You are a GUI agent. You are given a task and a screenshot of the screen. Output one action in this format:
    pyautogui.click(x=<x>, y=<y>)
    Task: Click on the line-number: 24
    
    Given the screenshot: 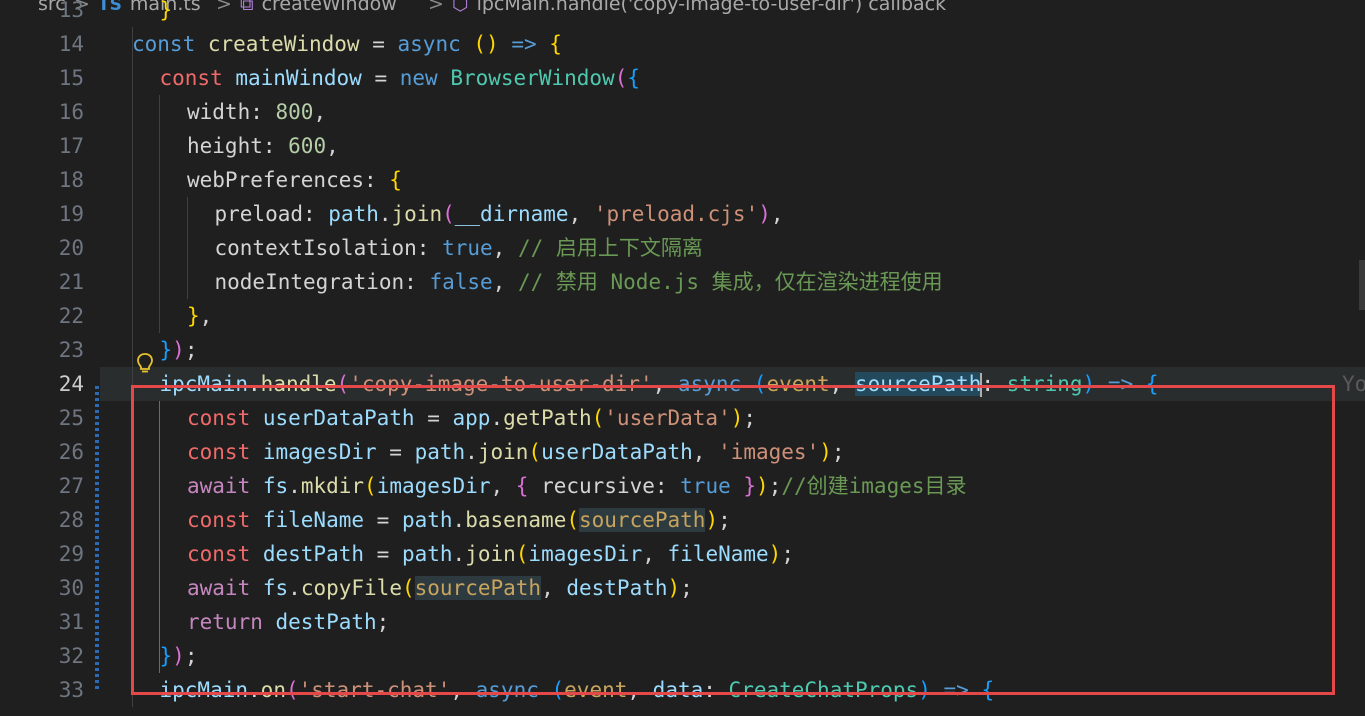 What is the action you would take?
    pyautogui.click(x=71, y=384)
    